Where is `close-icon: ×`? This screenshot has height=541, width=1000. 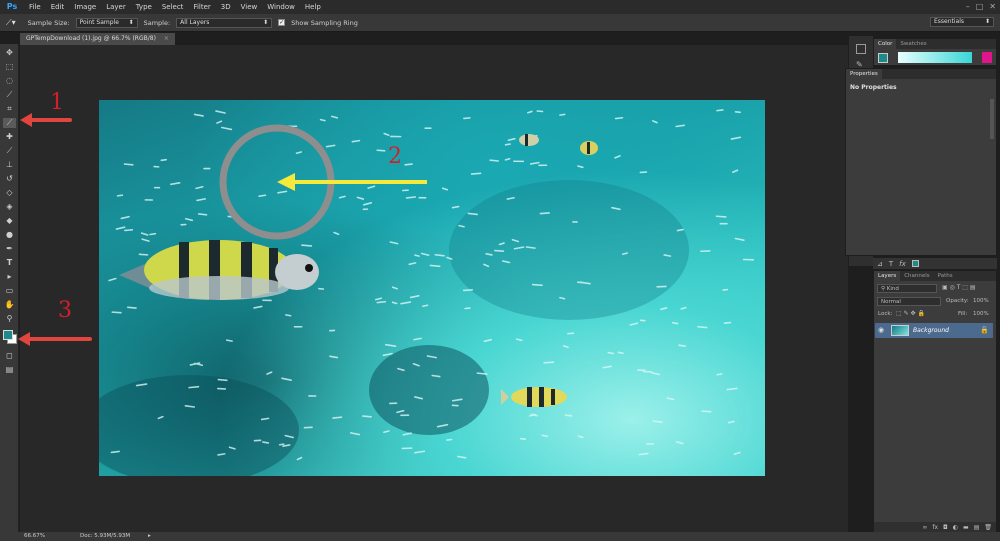 close-icon: × is located at coordinates (166, 38).